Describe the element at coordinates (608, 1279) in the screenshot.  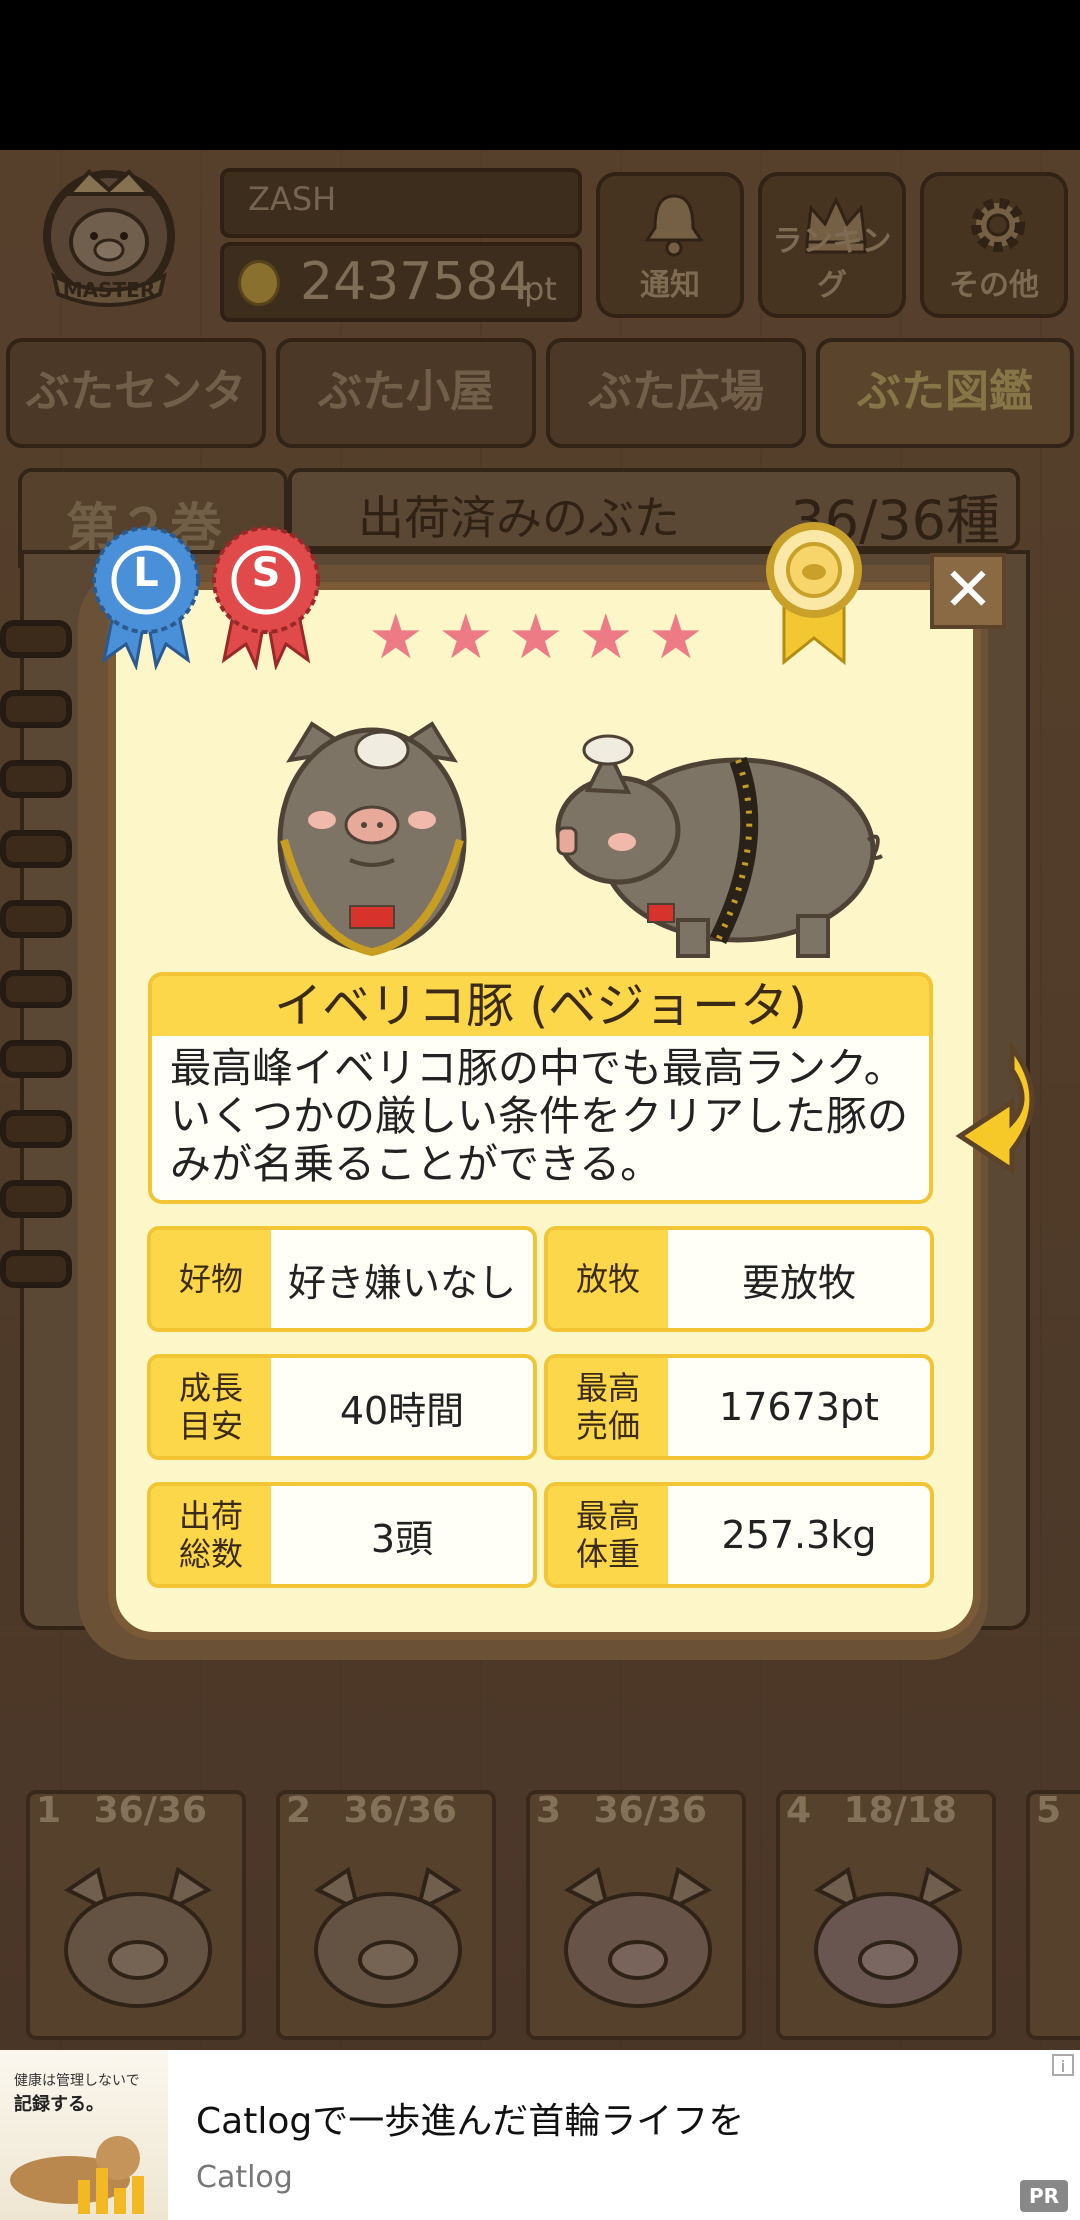
I see `stat-label: 放牧` at that location.